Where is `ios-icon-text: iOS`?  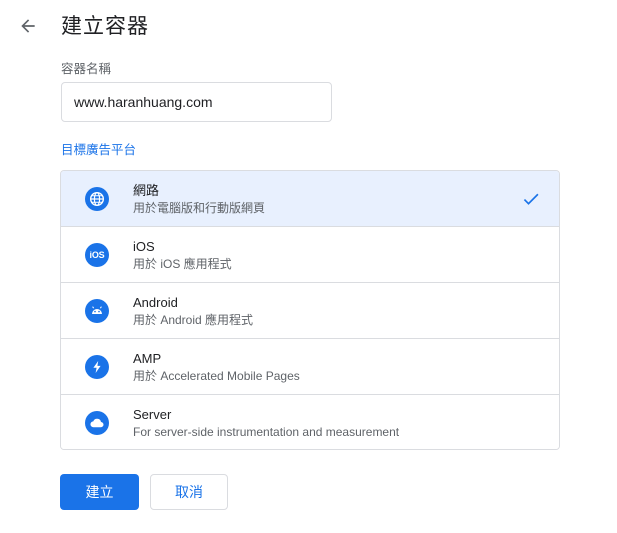
ios-icon-text: iOS is located at coordinates (97, 255).